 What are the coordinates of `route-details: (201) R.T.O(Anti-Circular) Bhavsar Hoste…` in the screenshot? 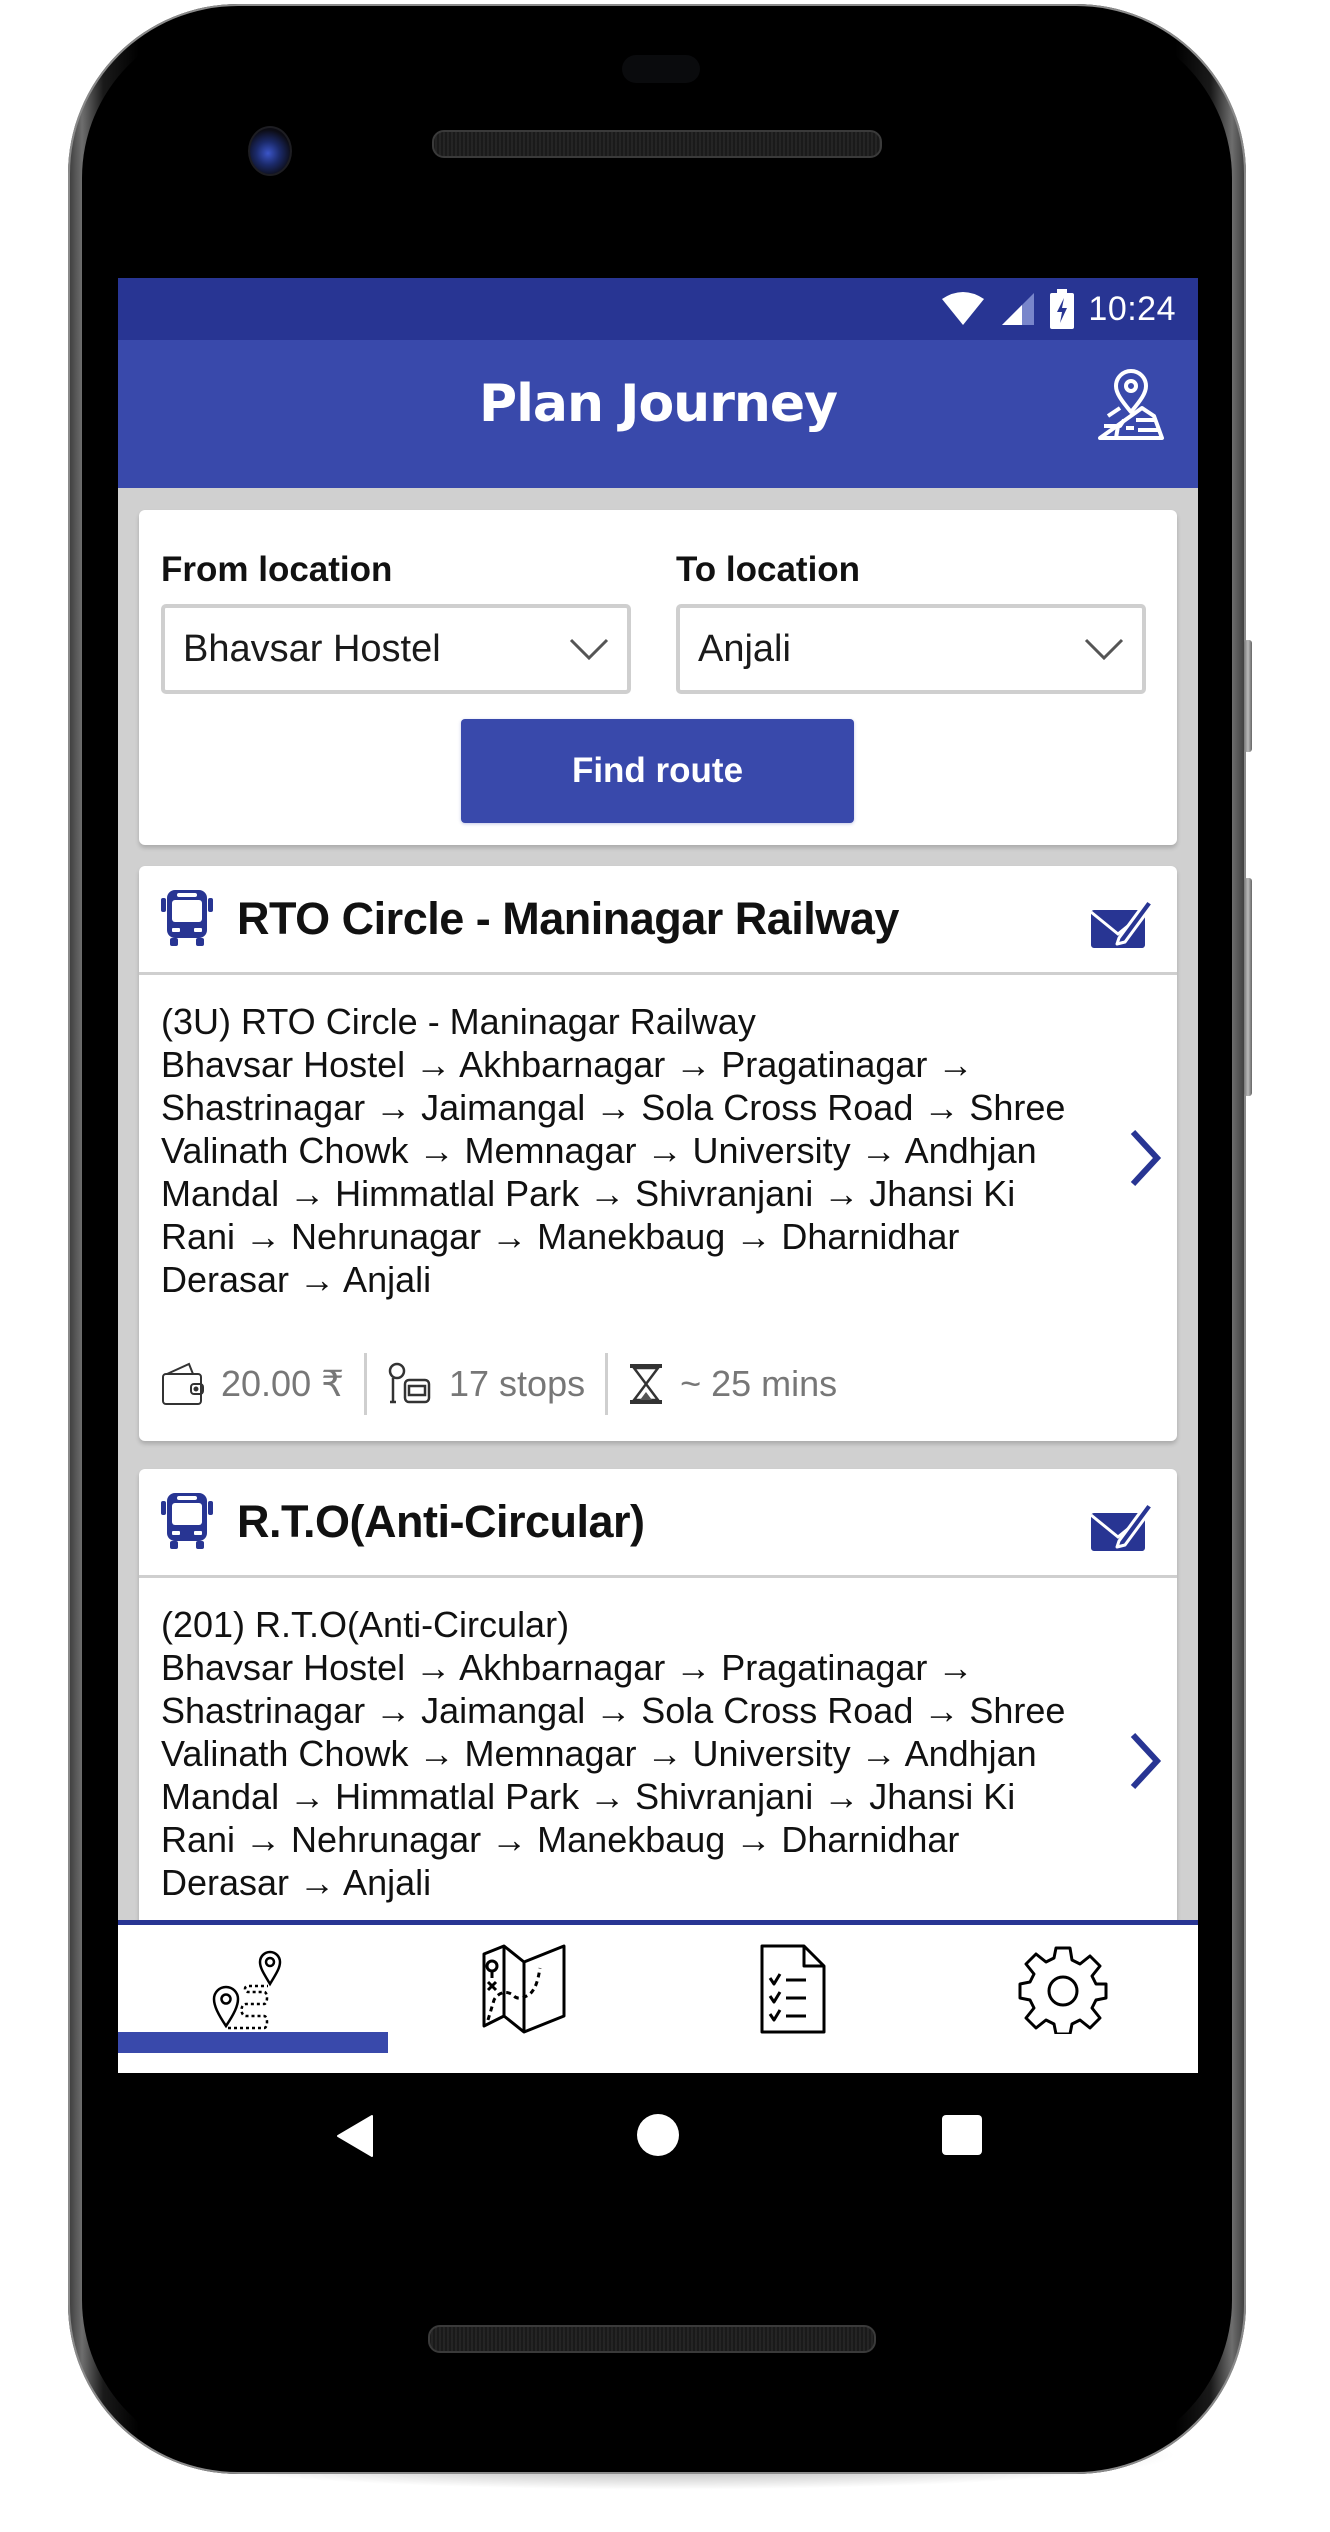 It's located at (621, 1753).